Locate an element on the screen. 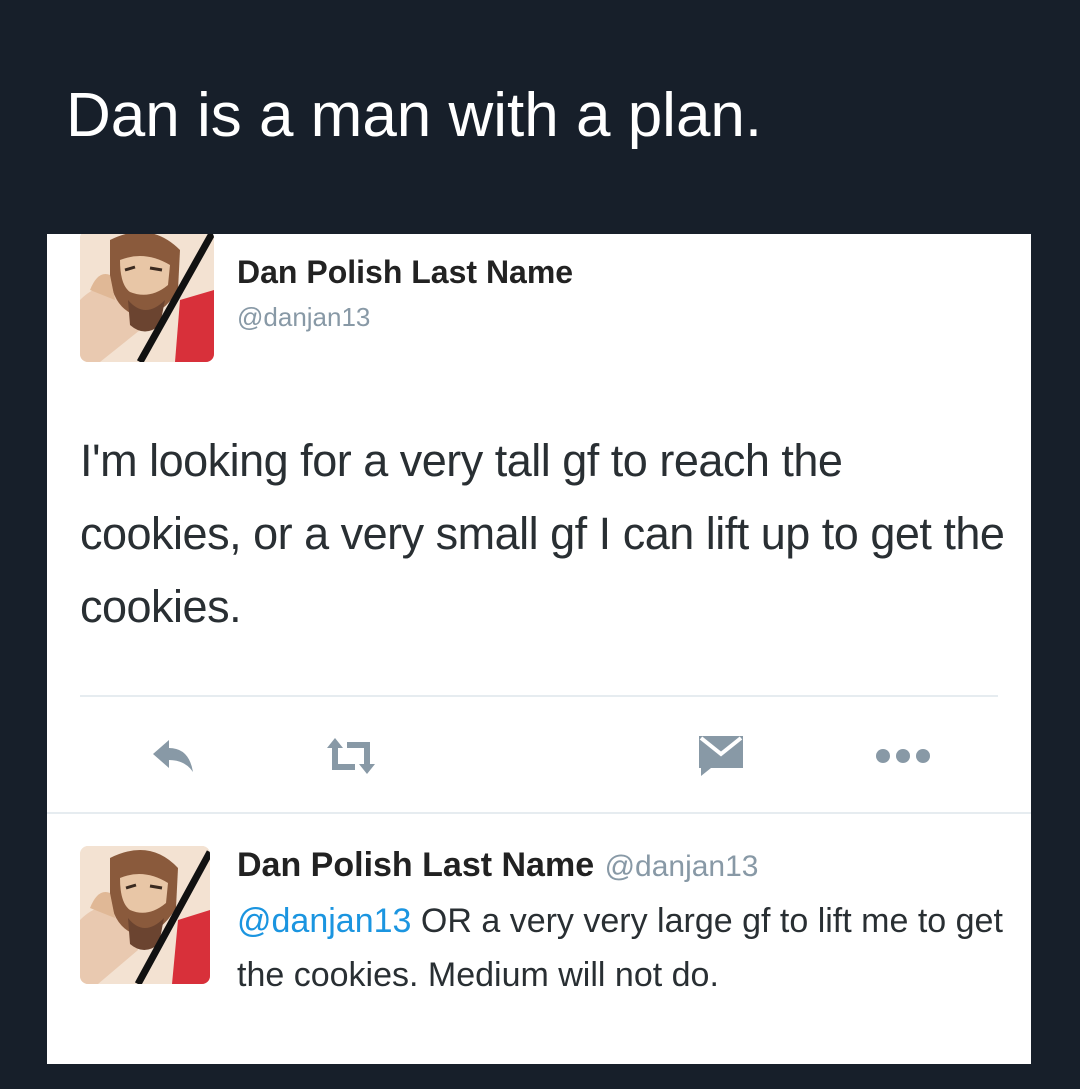 The width and height of the screenshot is (1080, 1089). reply-icon is located at coordinates (173, 756).